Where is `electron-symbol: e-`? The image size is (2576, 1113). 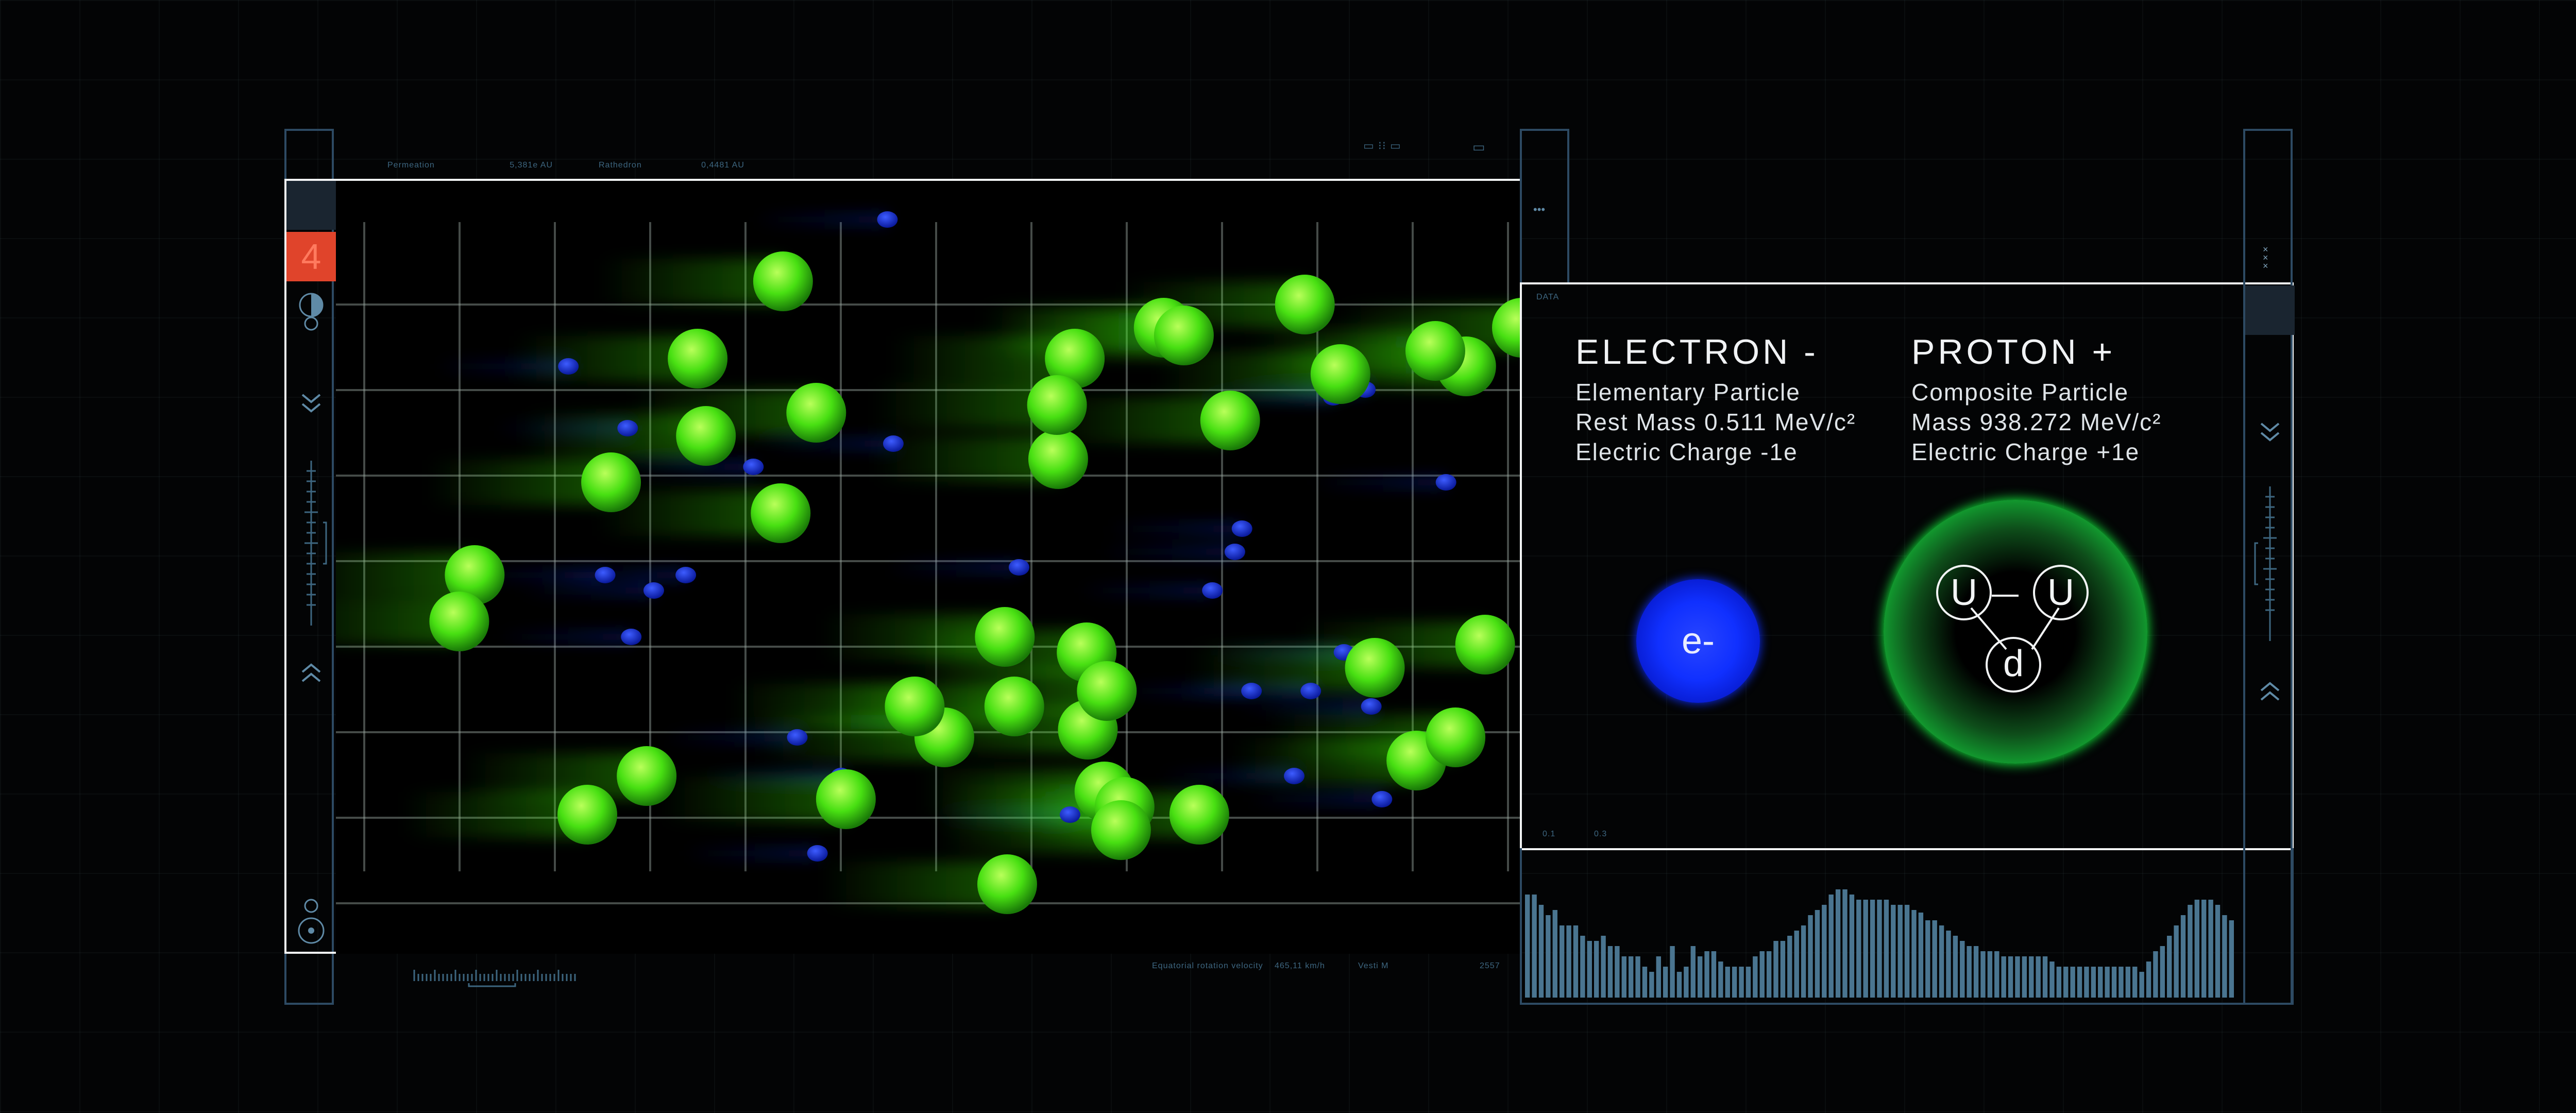
electron-symbol: e- is located at coordinates (1698, 641).